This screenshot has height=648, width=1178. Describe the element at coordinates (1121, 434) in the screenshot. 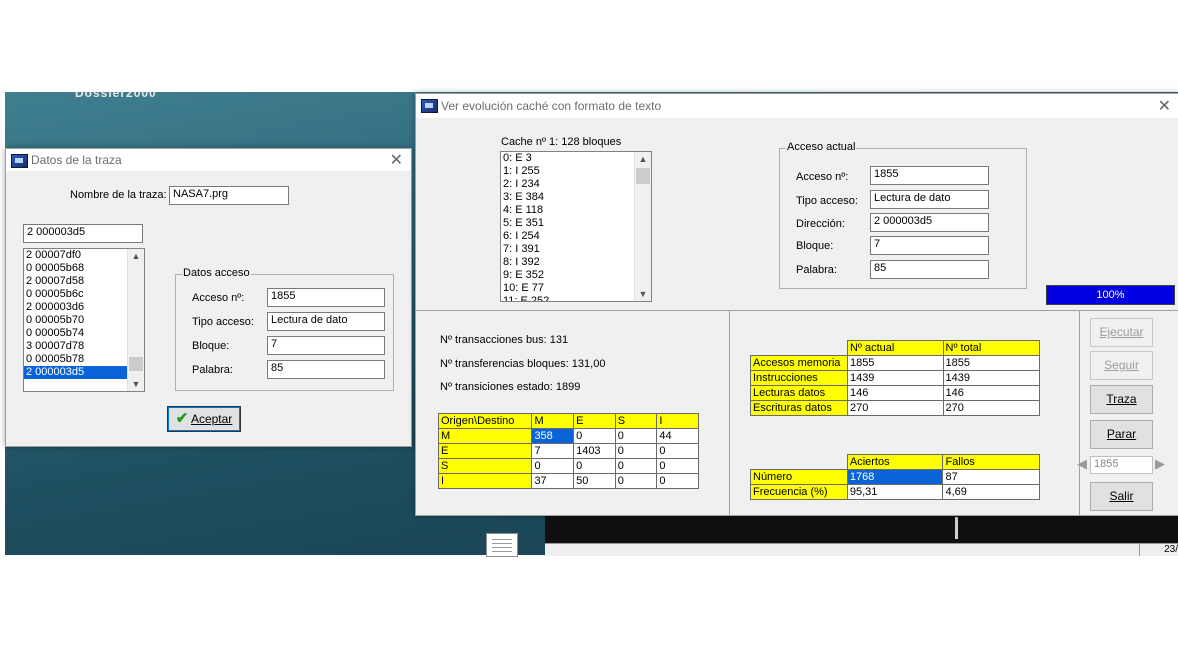

I see `stop-button: Parar` at that location.